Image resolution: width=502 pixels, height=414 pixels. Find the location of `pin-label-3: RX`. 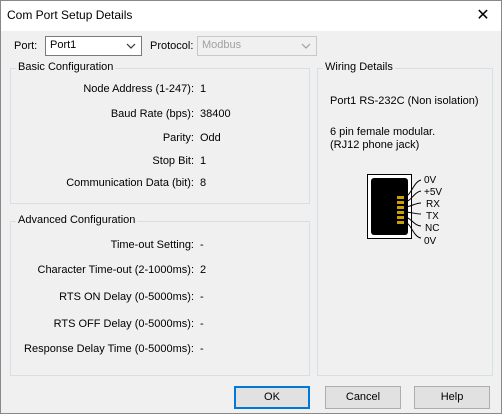

pin-label-3: RX is located at coordinates (433, 204).